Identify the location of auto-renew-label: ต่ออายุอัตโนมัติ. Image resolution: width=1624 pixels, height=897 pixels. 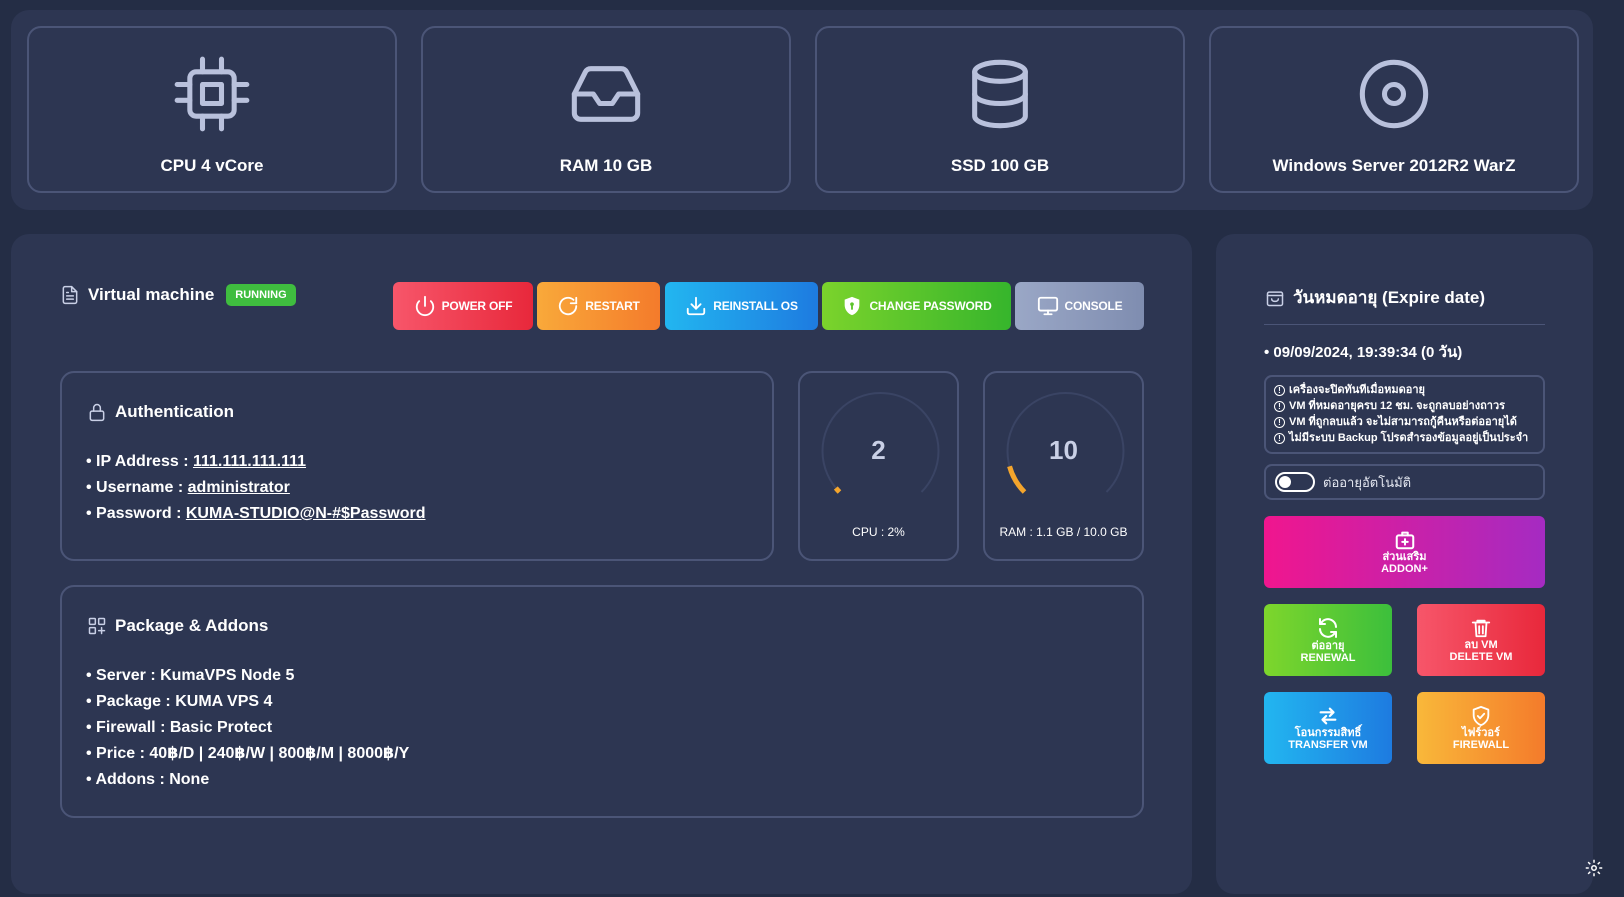
(1367, 482).